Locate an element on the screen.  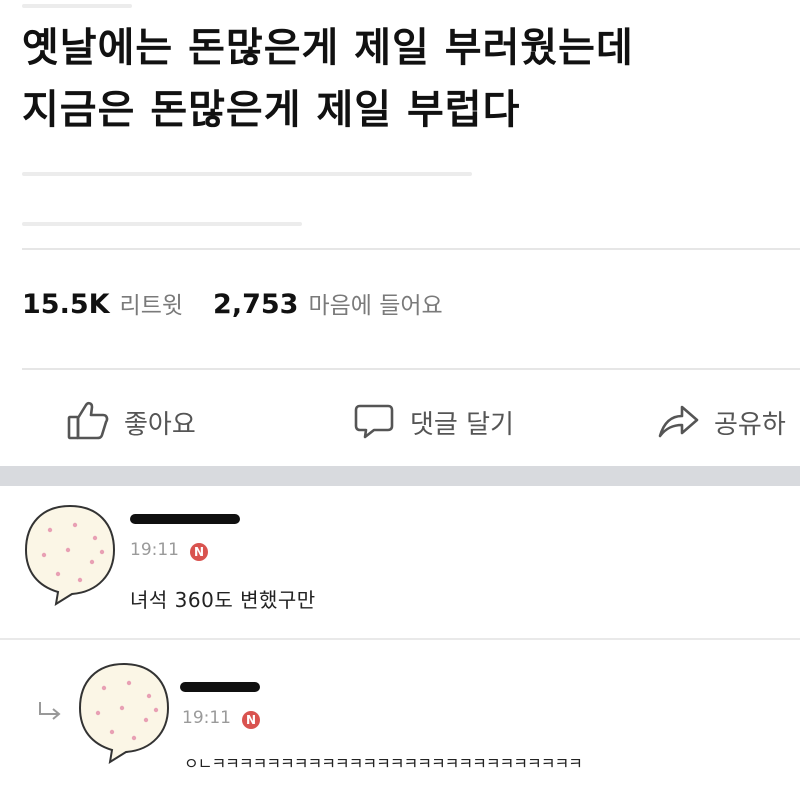
comment-button: 댓글 달기 is located at coordinates (433, 422).